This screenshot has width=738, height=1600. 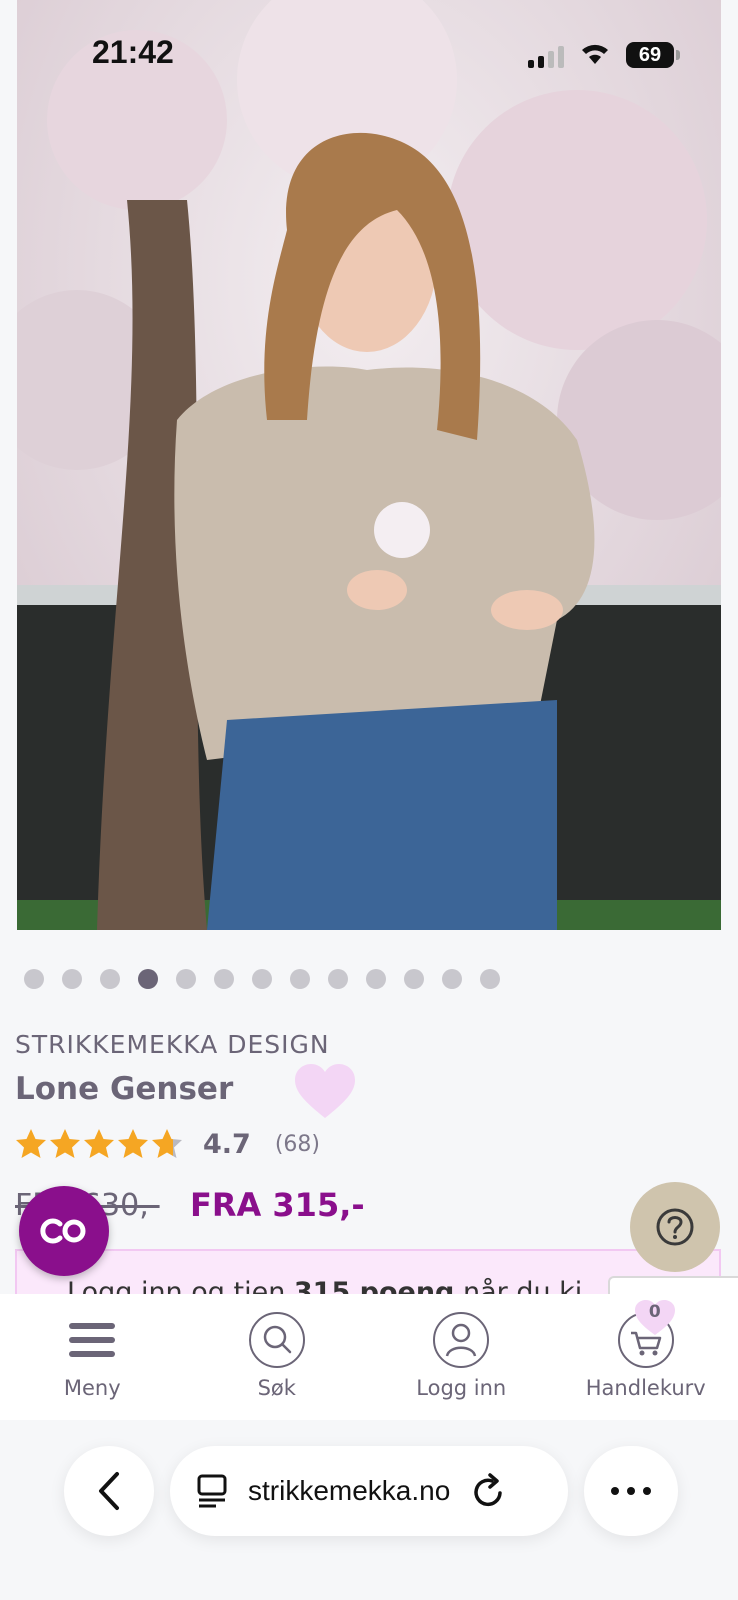 What do you see at coordinates (172, 1044) in the screenshot?
I see `product-brand: STRIKKEMEKKA DESIGN` at bounding box center [172, 1044].